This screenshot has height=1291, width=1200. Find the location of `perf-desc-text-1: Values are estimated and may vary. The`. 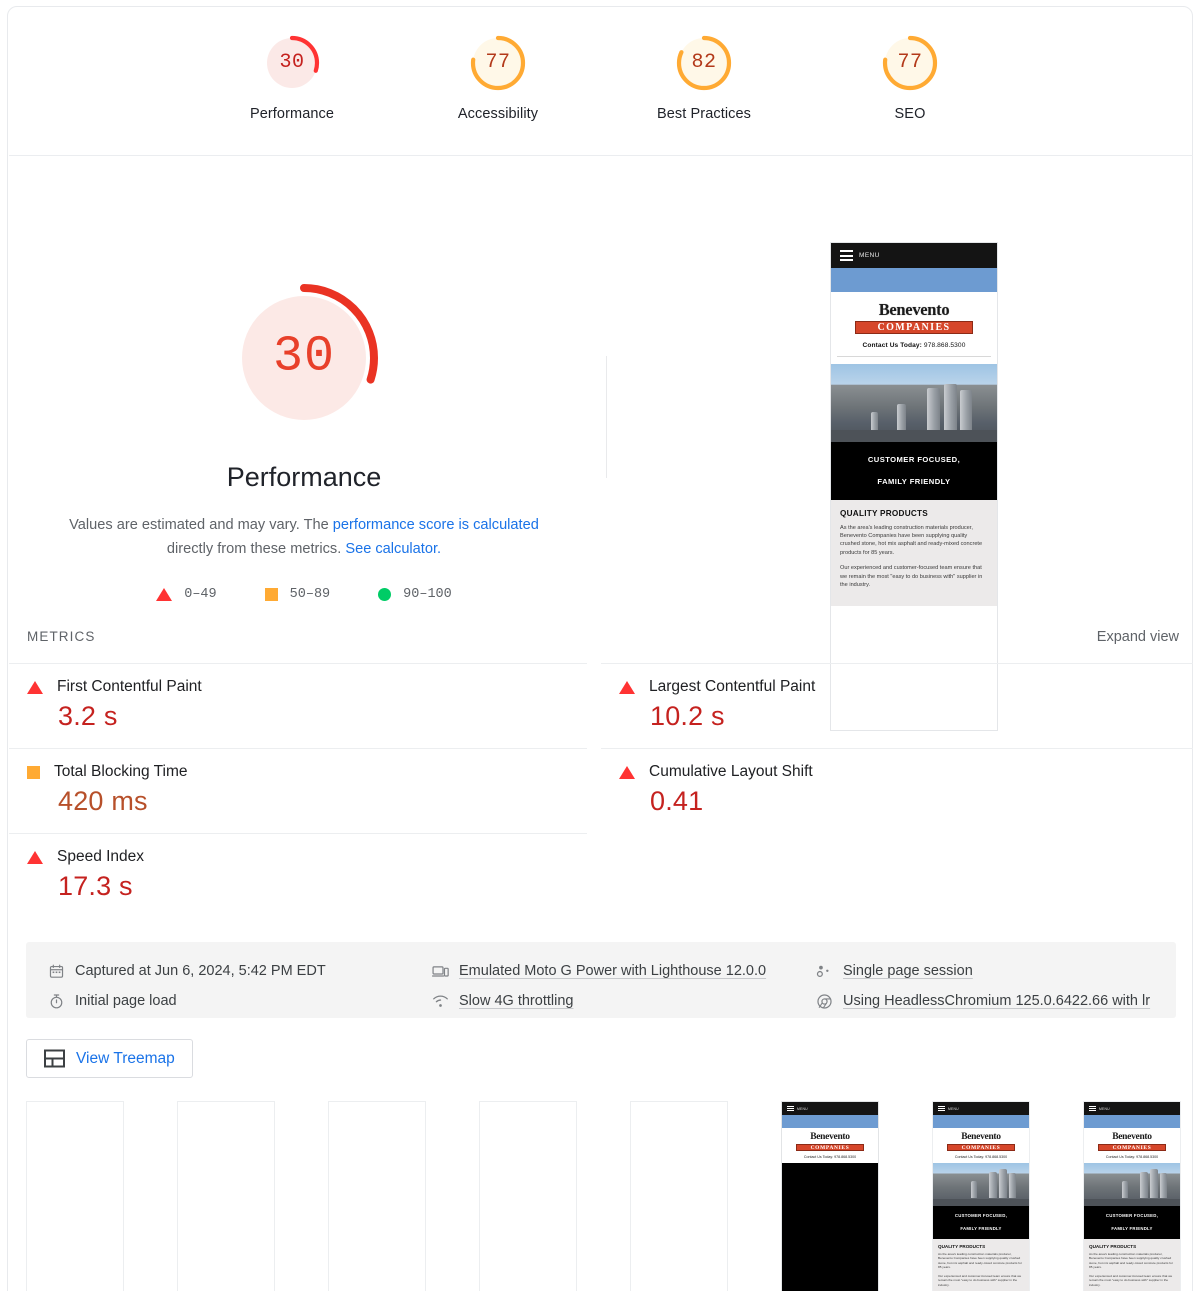

perf-desc-text-1: Values are estimated and may vary. The is located at coordinates (201, 525).